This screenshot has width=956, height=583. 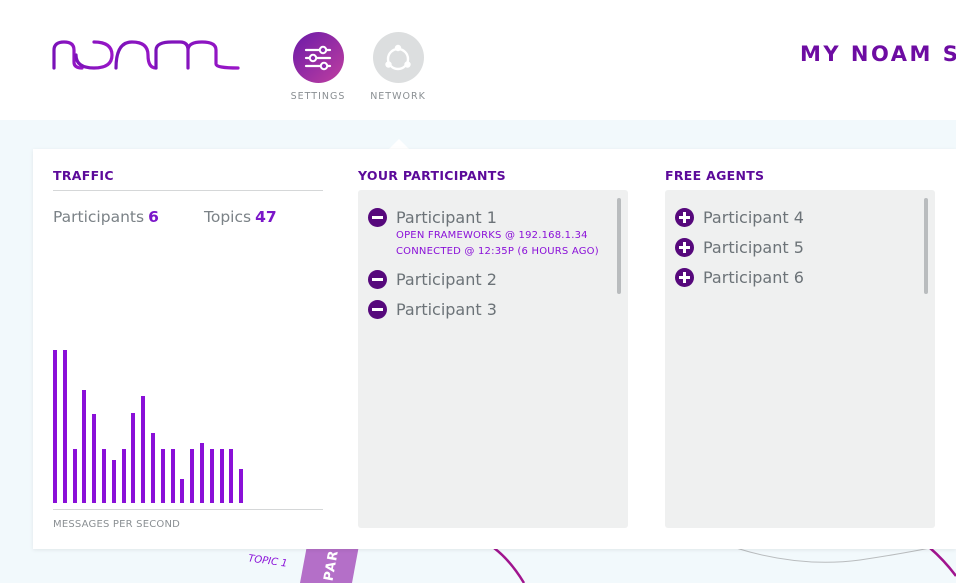 I want to click on nav-settings-label: SETTINGS, so click(x=318, y=96).